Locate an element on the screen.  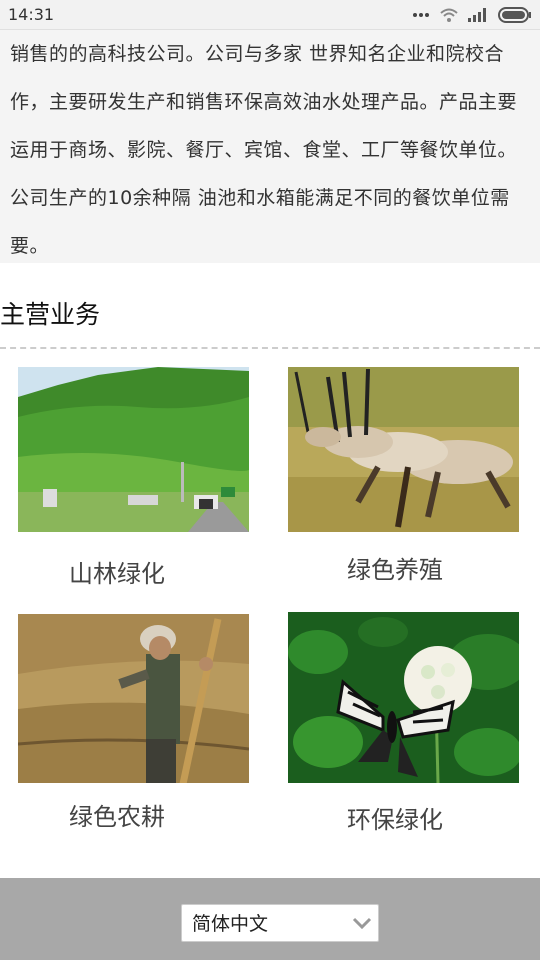
more-dots-icon is located at coordinates (421, 15).